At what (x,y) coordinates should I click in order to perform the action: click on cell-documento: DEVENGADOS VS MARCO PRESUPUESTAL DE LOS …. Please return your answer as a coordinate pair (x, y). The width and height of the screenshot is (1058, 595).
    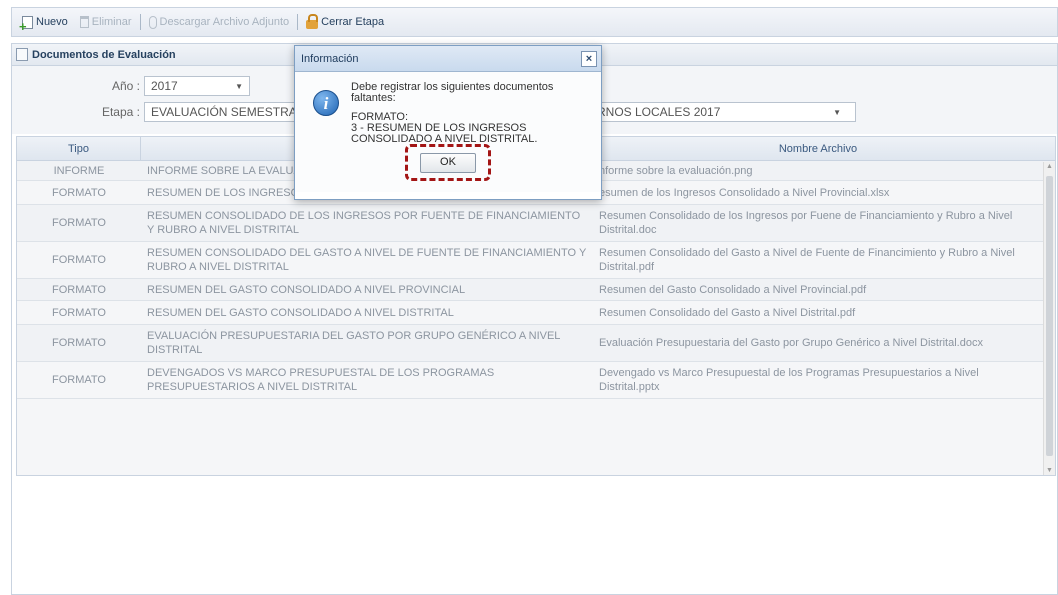
    Looking at the image, I should click on (321, 380).